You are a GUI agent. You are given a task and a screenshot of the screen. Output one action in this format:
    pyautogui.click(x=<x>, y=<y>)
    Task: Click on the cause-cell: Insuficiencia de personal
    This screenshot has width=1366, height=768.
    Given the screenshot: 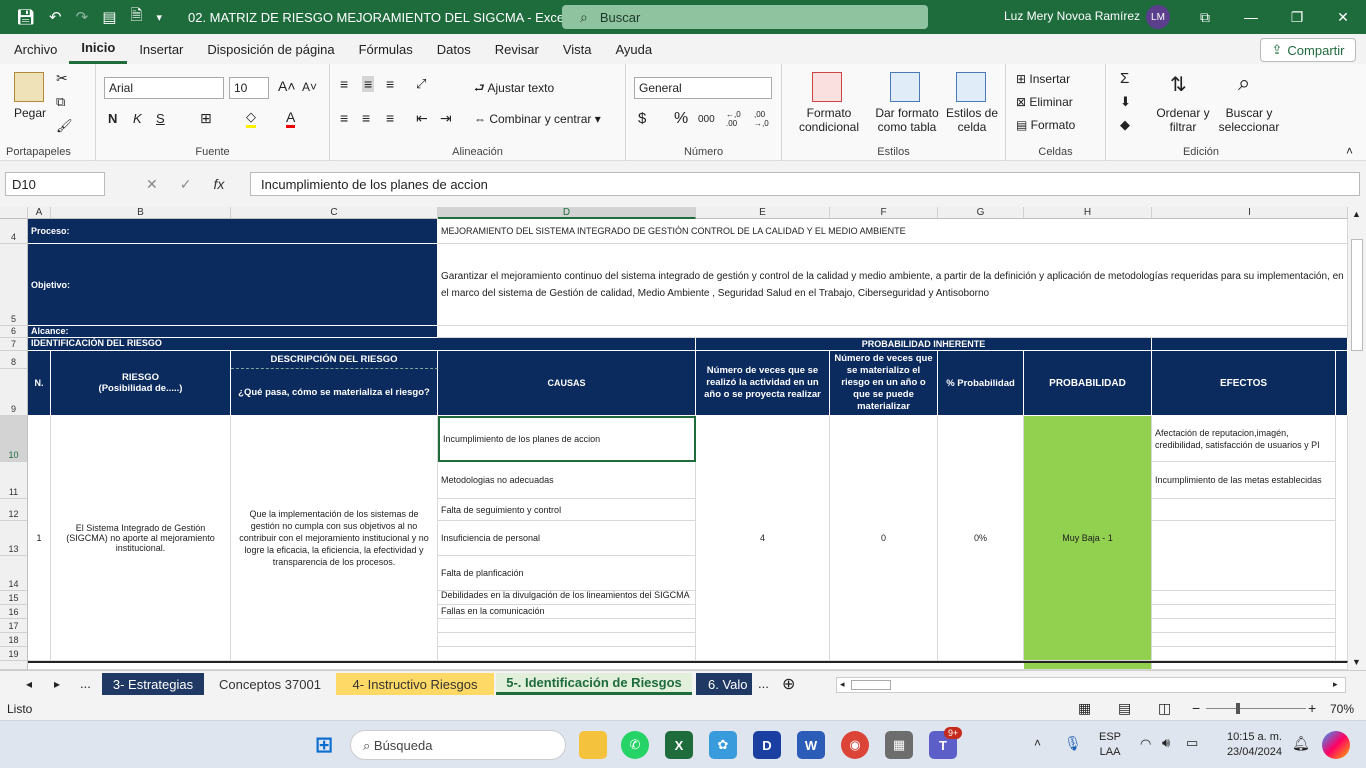 What is the action you would take?
    pyautogui.click(x=567, y=538)
    